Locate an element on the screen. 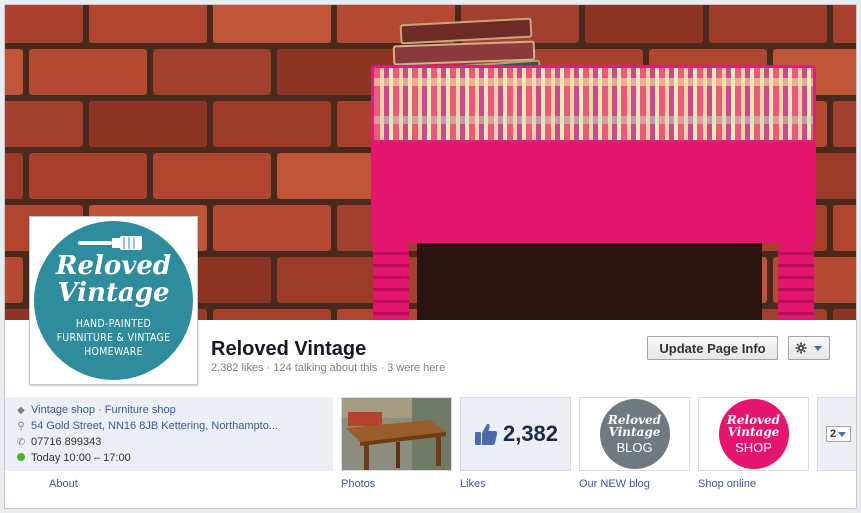 Image resolution: width=861 pixels, height=513 pixels. logo-sub-line-3: HOMEWARE is located at coordinates (113, 352).